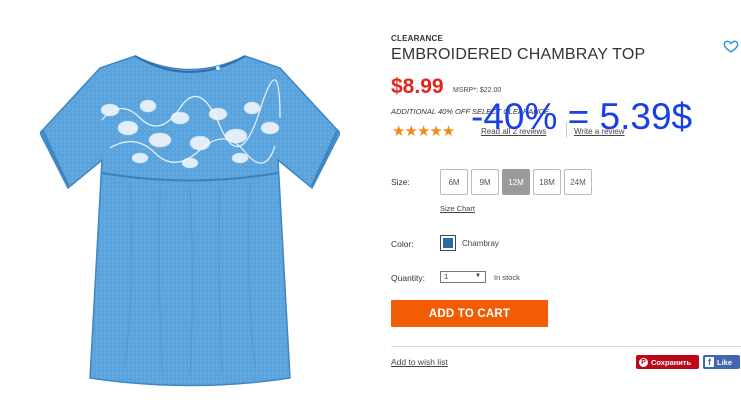  What do you see at coordinates (478, 276) in the screenshot?
I see `chevron-down-icon: ▼` at bounding box center [478, 276].